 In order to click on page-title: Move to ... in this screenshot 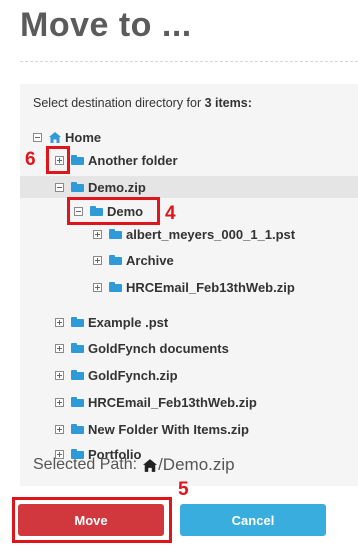, I will do `click(106, 25)`.